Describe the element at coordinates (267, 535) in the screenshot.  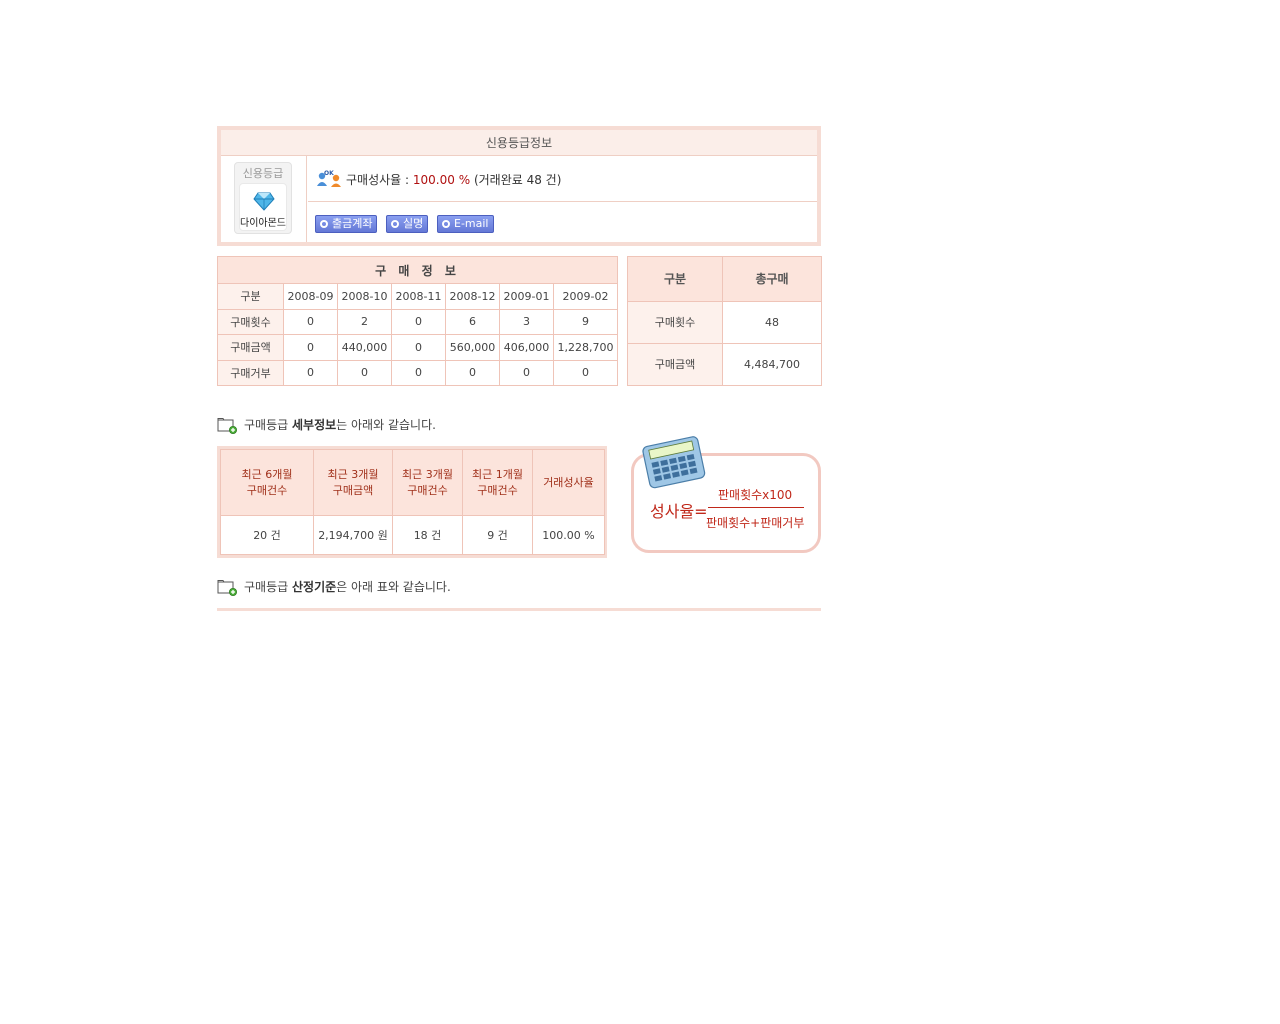
I see `cell: 20 건` at that location.